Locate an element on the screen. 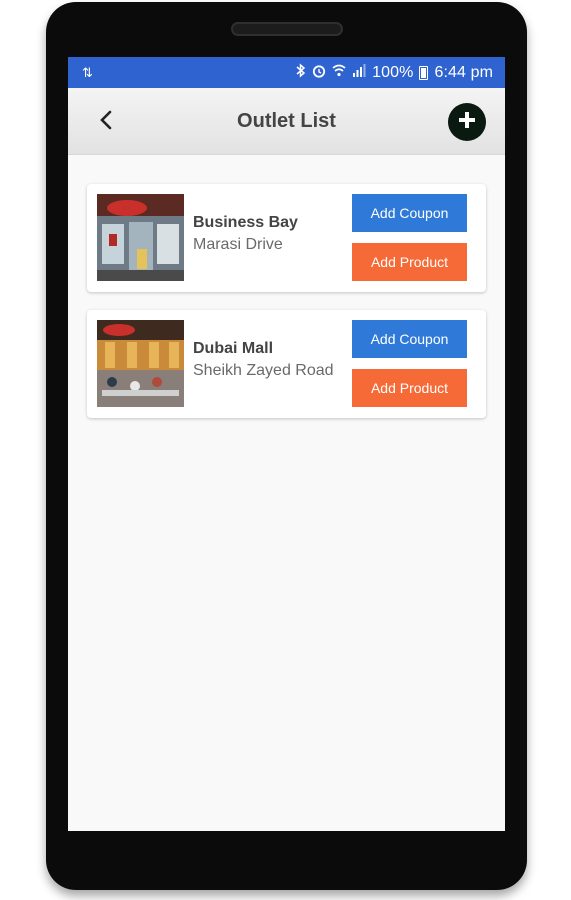  data-transfer-icon: ⇅ is located at coordinates (87, 72).